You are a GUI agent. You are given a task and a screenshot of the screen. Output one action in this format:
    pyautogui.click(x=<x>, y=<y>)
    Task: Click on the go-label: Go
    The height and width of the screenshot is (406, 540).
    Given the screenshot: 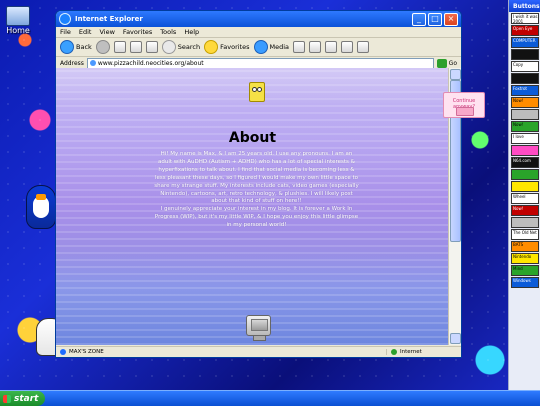 What is the action you would take?
    pyautogui.click(x=452, y=63)
    